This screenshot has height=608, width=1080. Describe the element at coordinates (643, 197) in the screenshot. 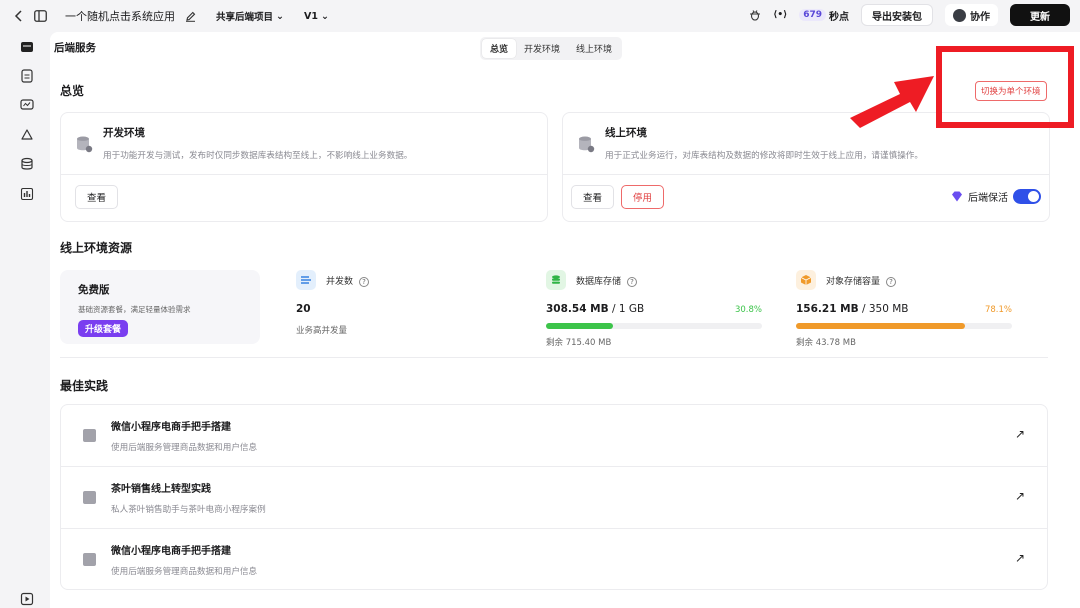

I see `prod-stop-button: 停用` at that location.